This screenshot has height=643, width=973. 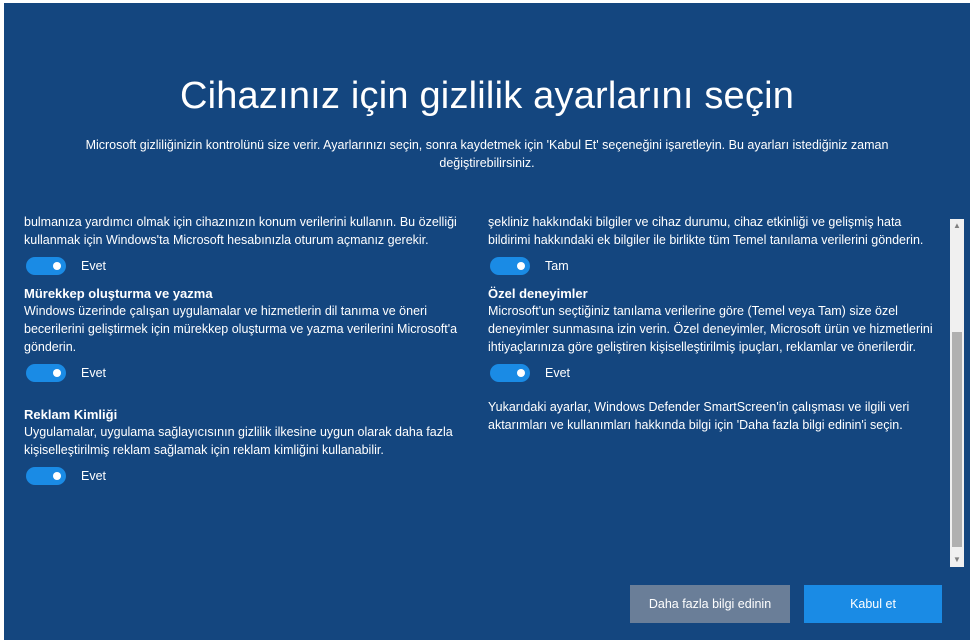 What do you see at coordinates (46, 476) in the screenshot?
I see `ad-id-toggle` at bounding box center [46, 476].